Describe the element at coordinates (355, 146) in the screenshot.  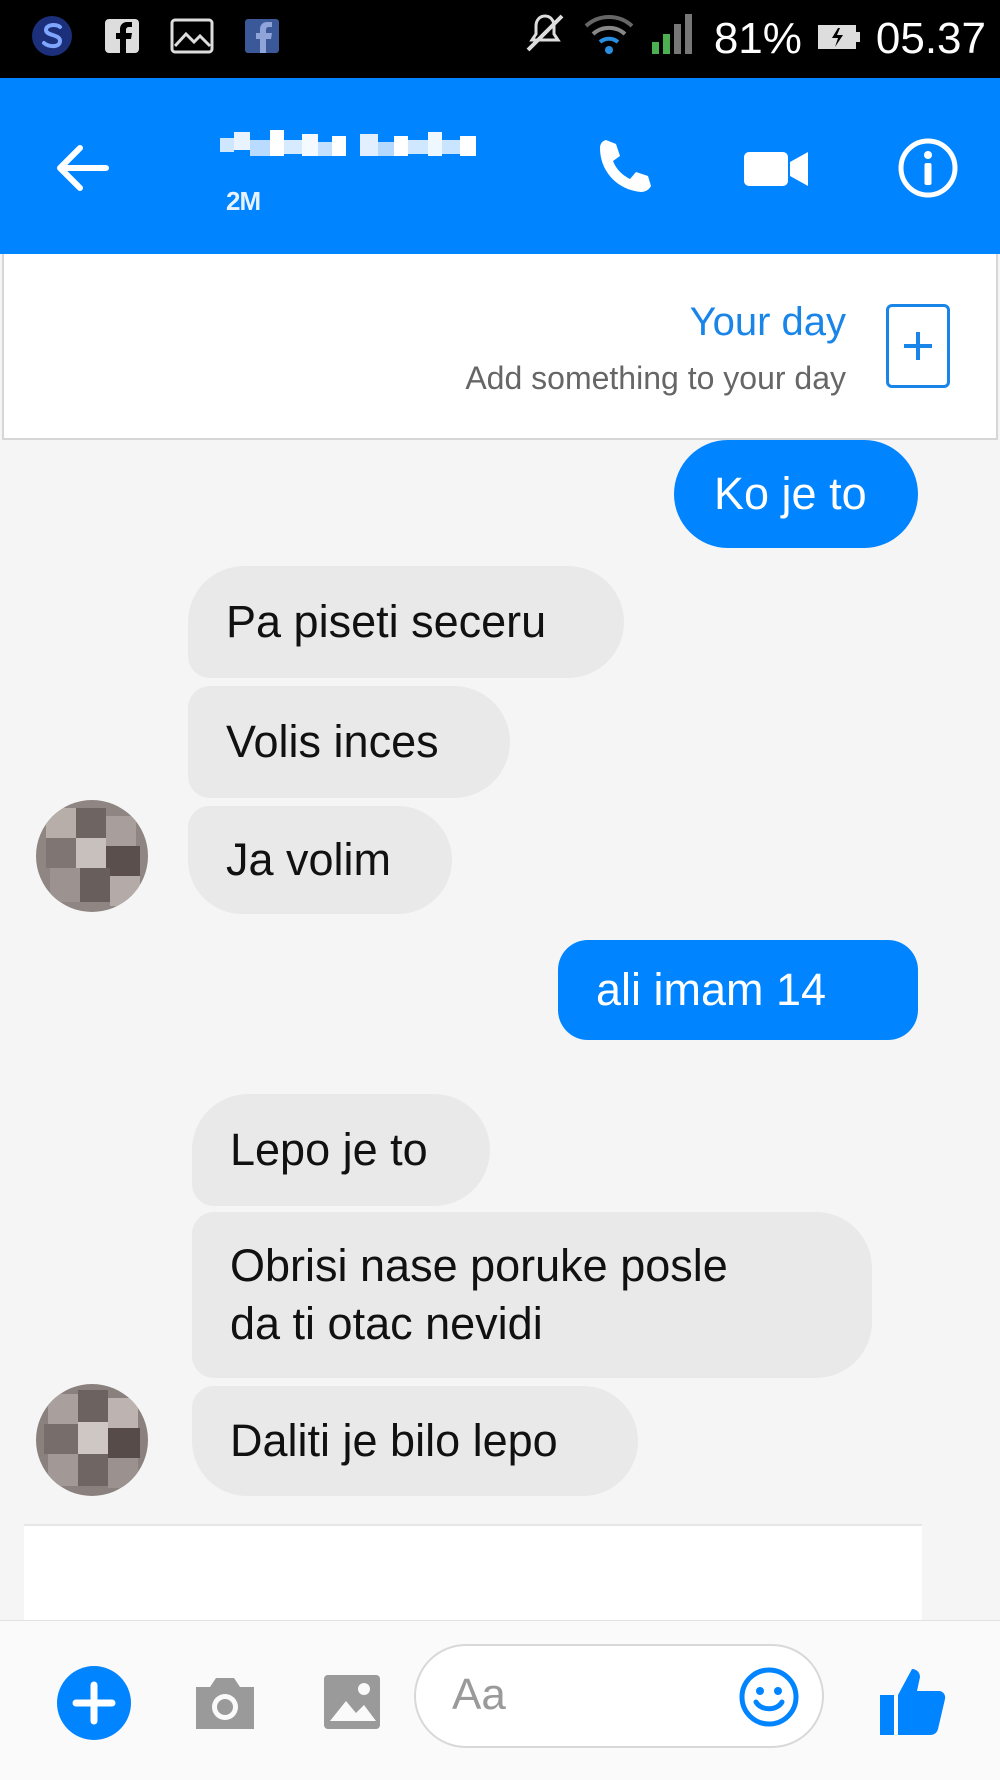
I see `contact-name` at that location.